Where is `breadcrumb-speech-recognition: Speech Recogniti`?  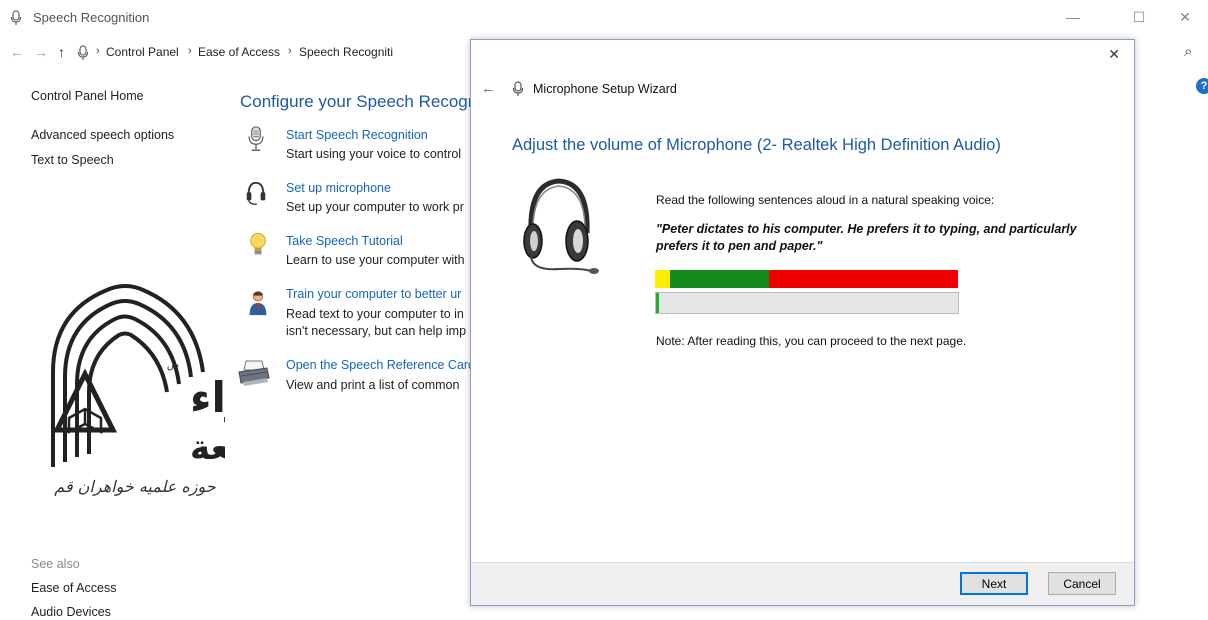
breadcrumb-speech-recognition: Speech Recogniti is located at coordinates (346, 52).